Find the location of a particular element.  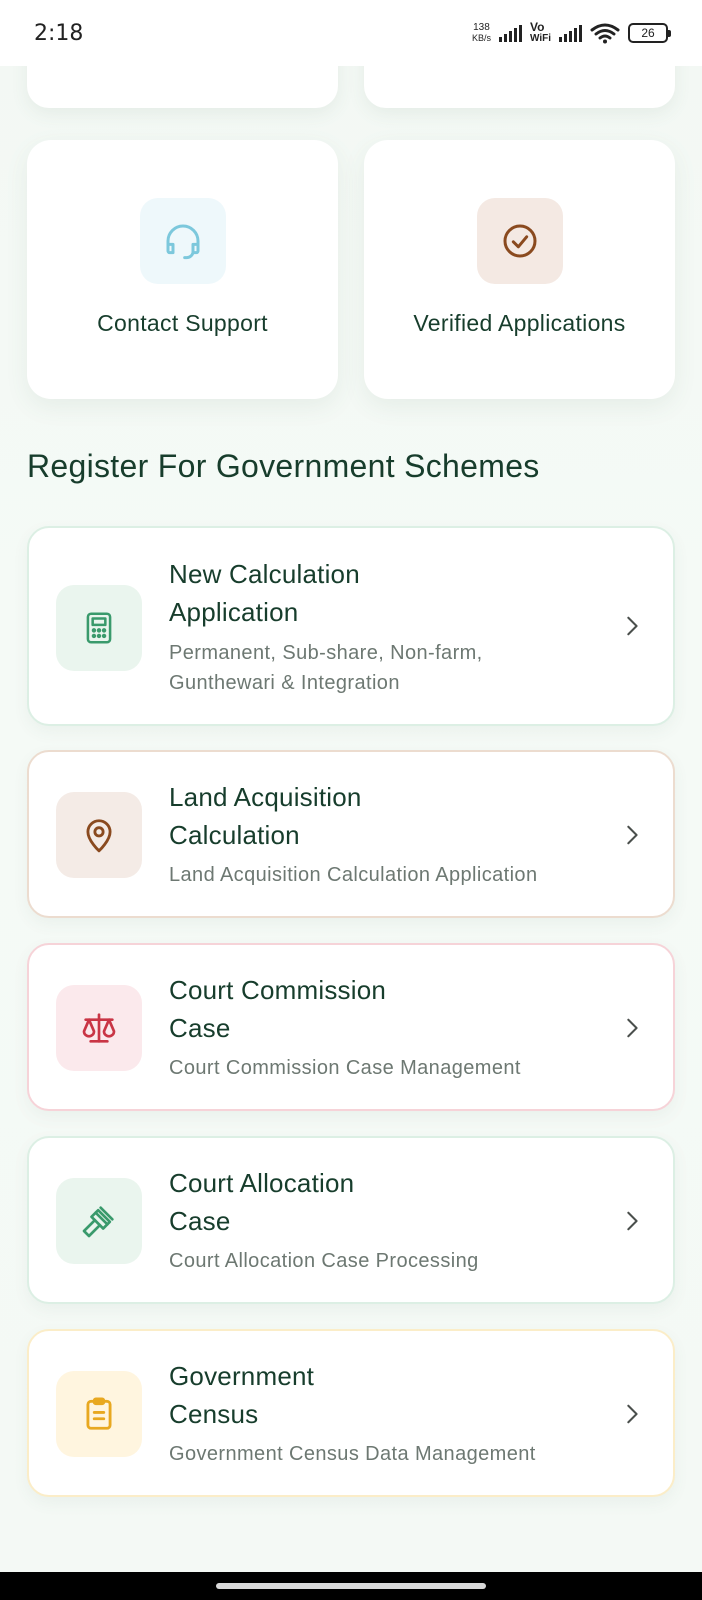

map-pin-icon is located at coordinates (99, 836).